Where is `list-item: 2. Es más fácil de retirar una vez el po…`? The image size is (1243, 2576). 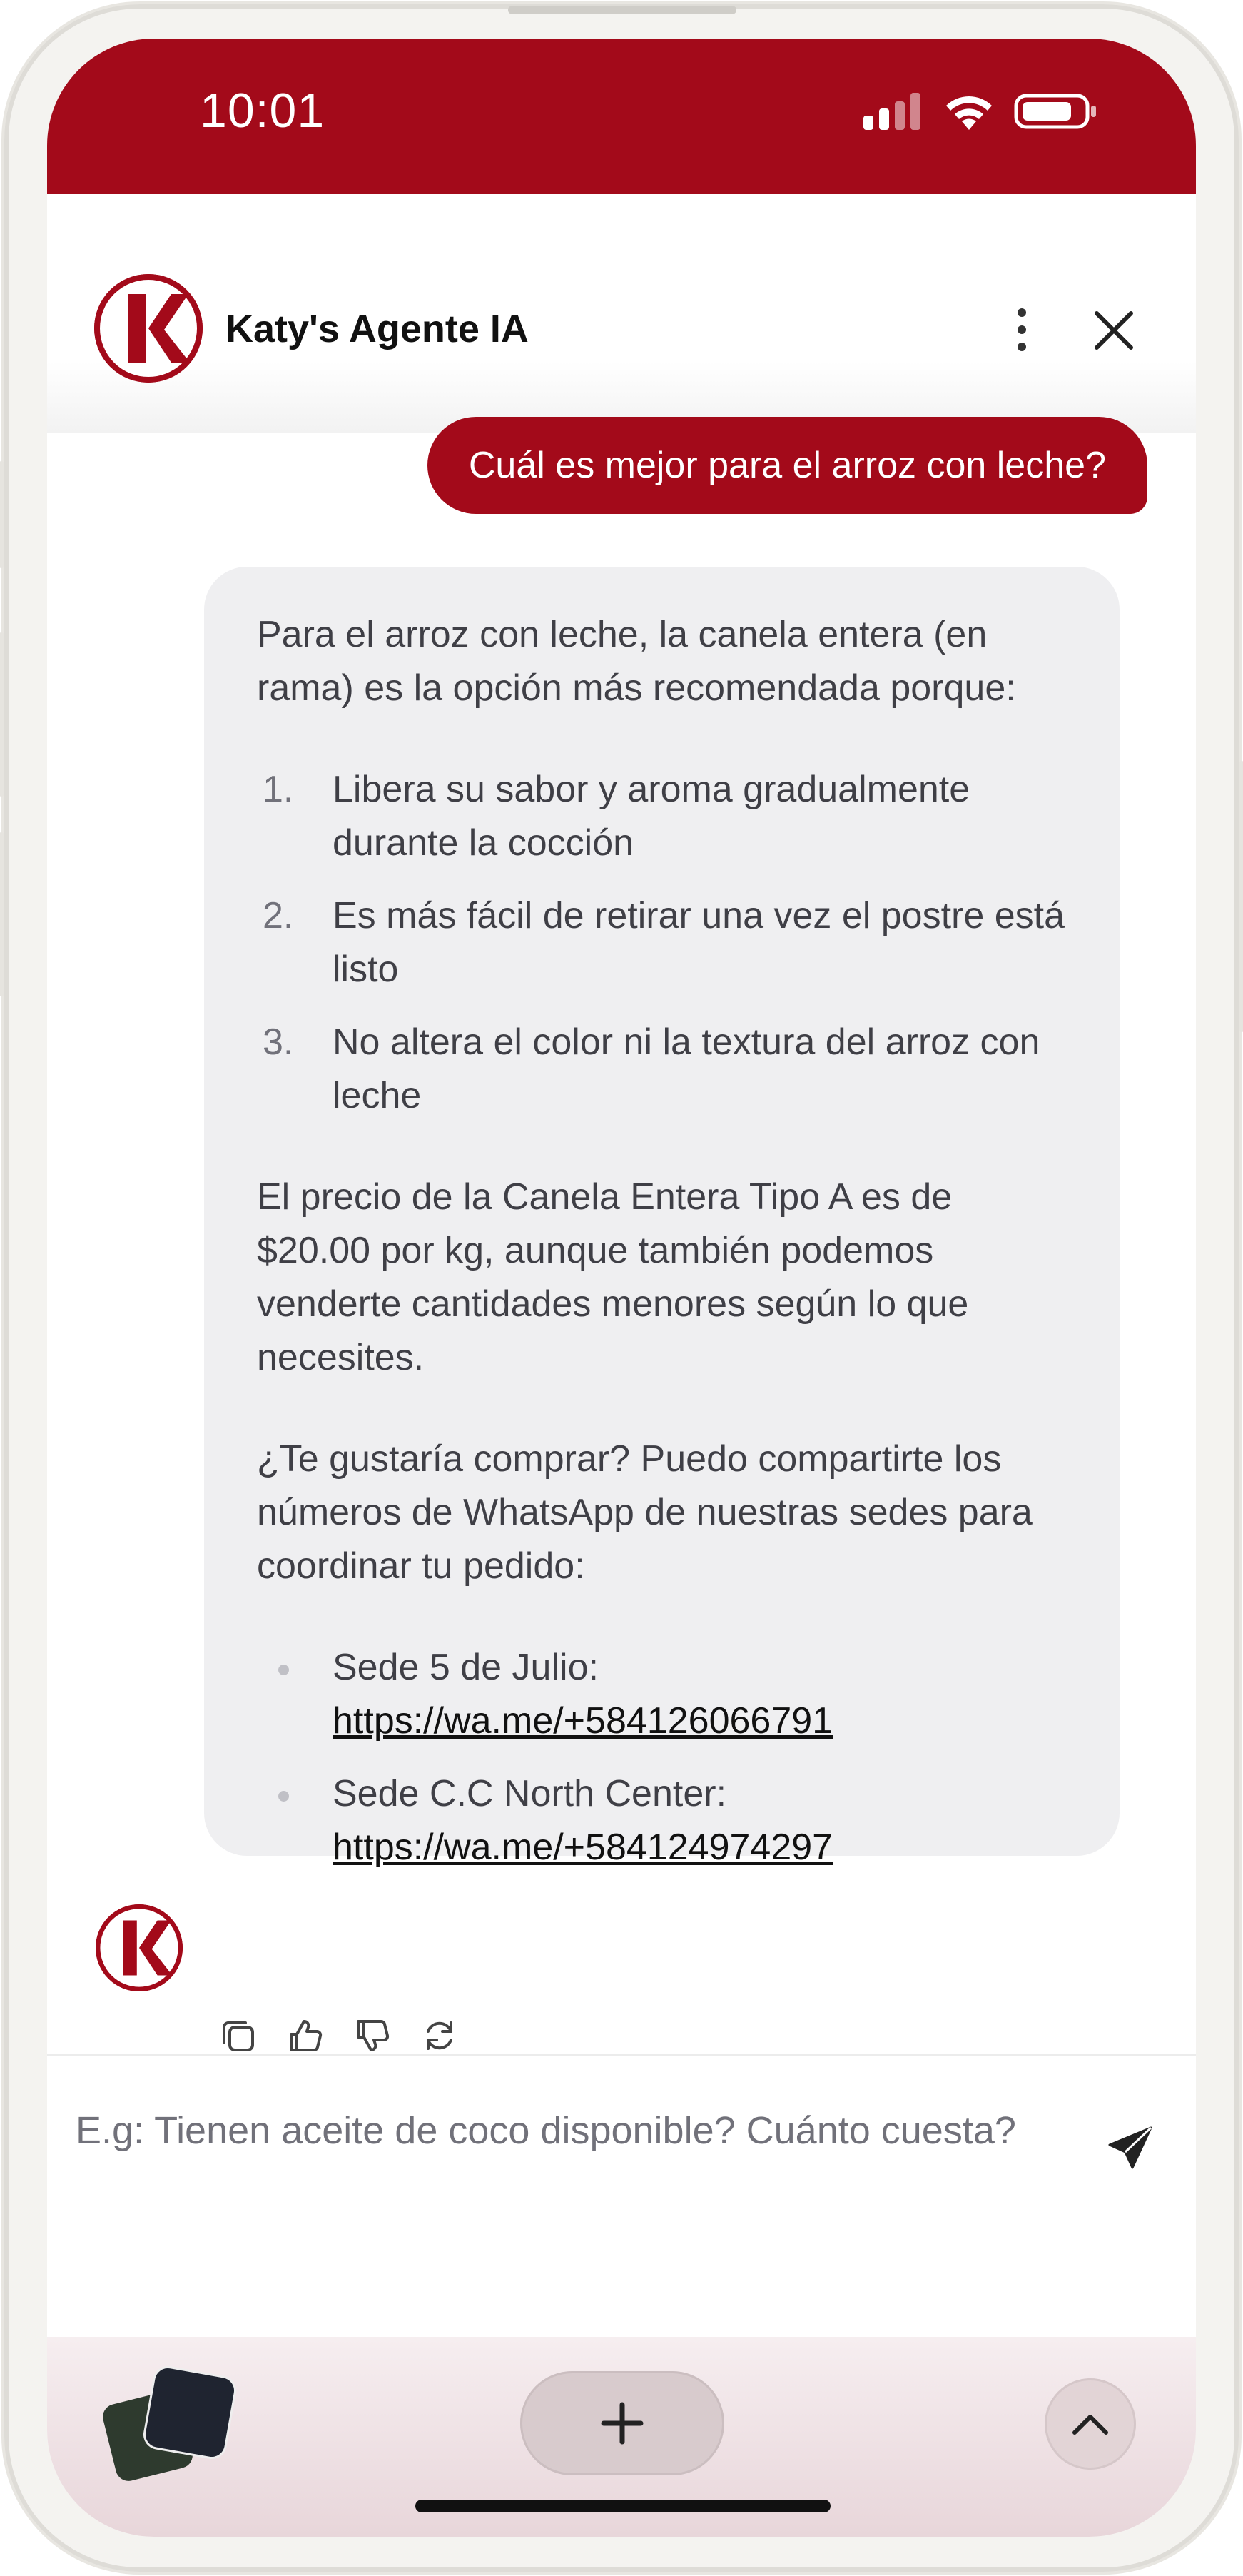 list-item: 2. Es más fácil de retirar una vez el po… is located at coordinates (662, 942).